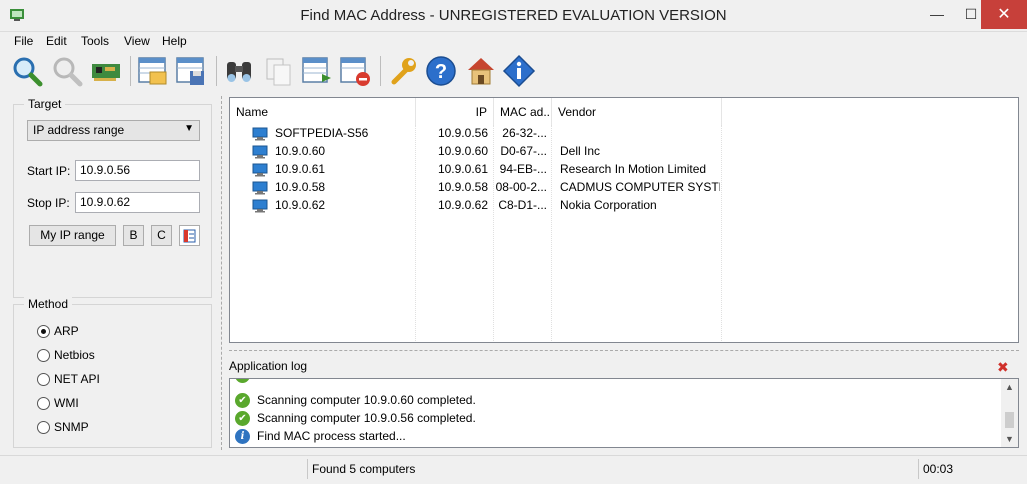 This screenshot has width=1027, height=484. What do you see at coordinates (323, 111) in the screenshot?
I see `column-name: Name` at bounding box center [323, 111].